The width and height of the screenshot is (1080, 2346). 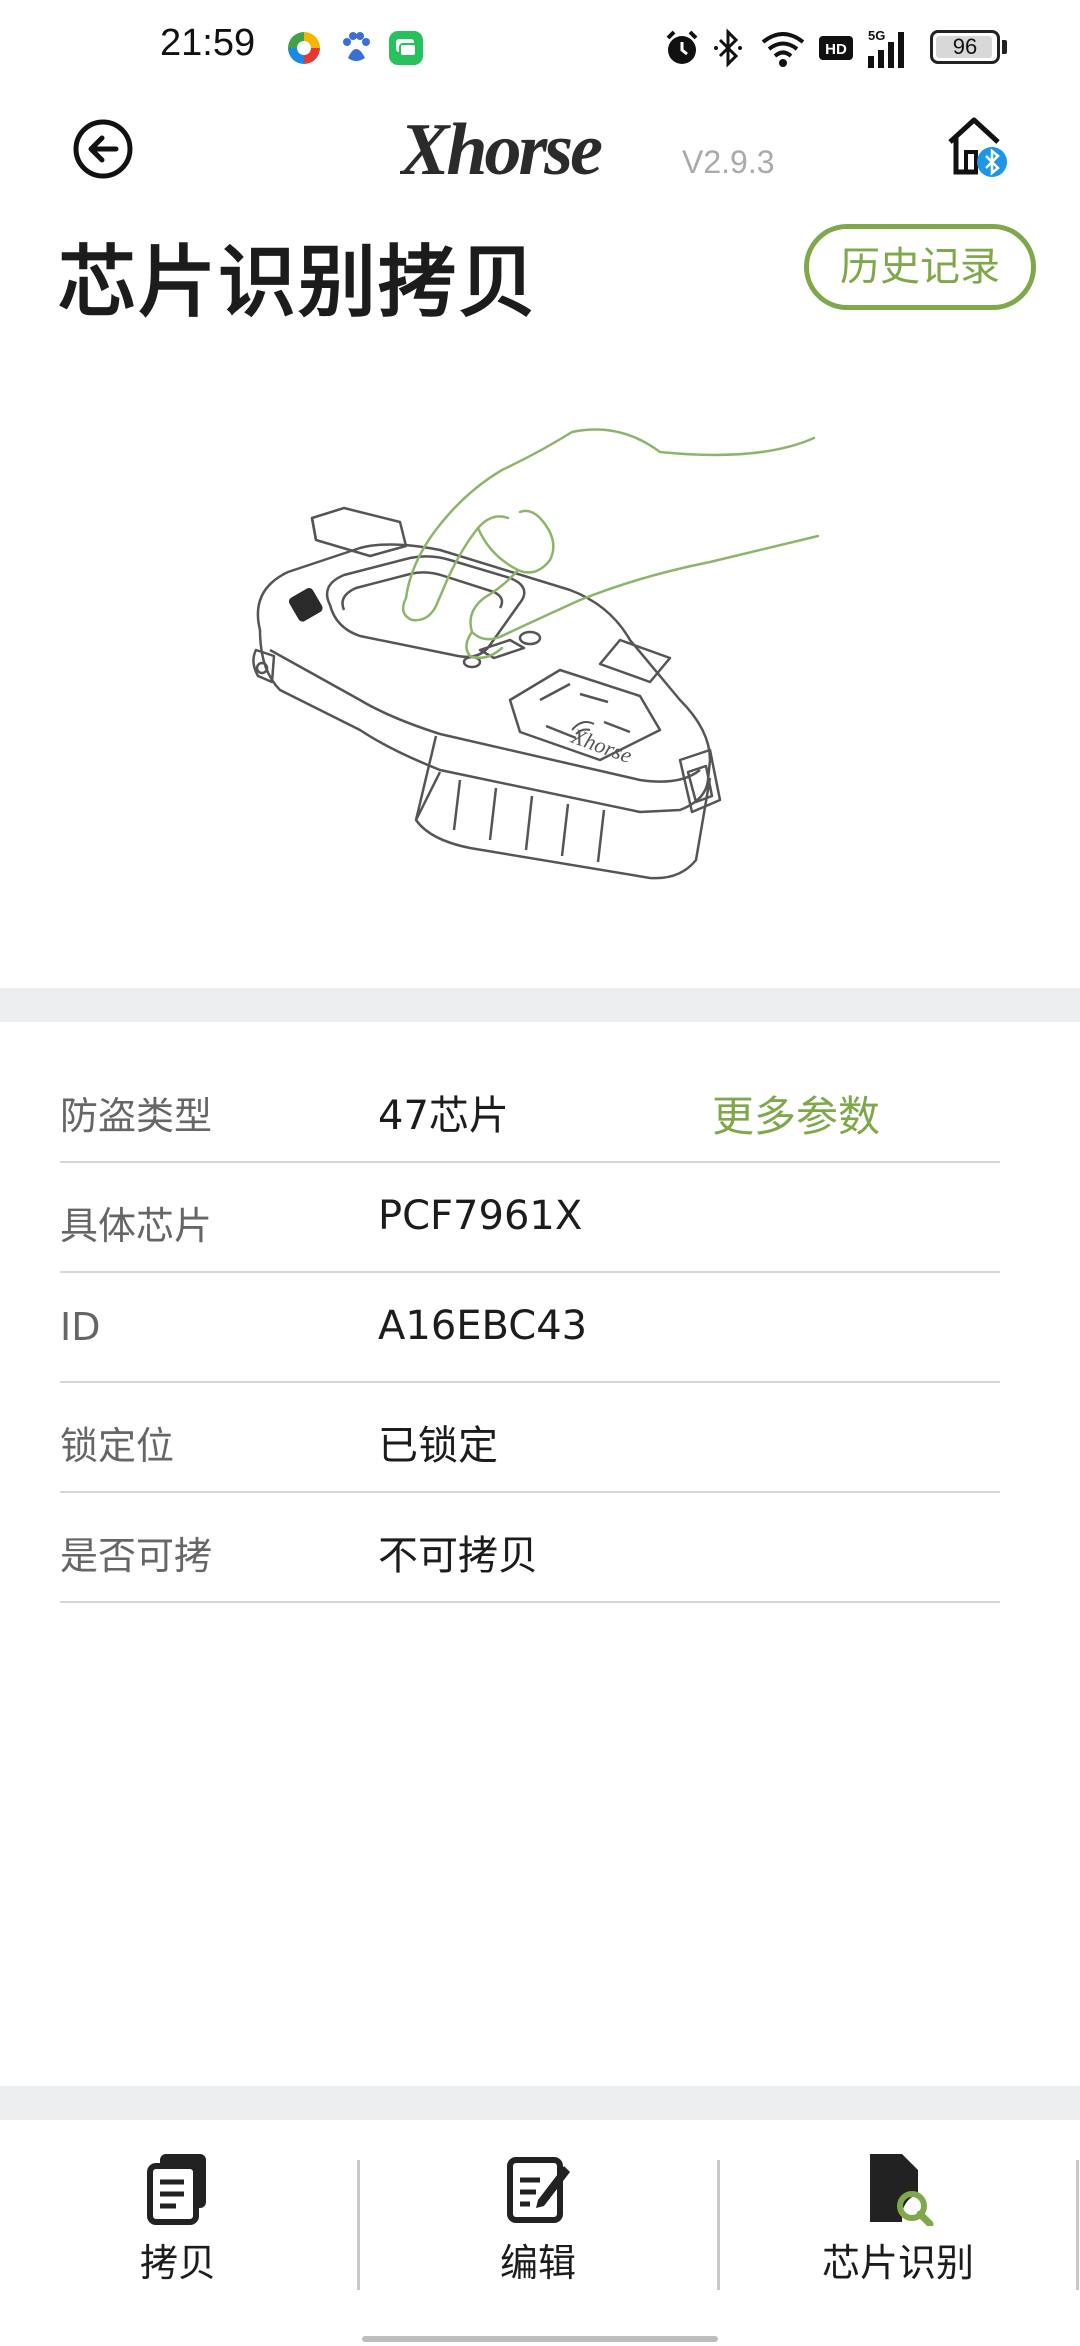 What do you see at coordinates (298, 283) in the screenshot?
I see `page-title: 芯片识别拷贝` at bounding box center [298, 283].